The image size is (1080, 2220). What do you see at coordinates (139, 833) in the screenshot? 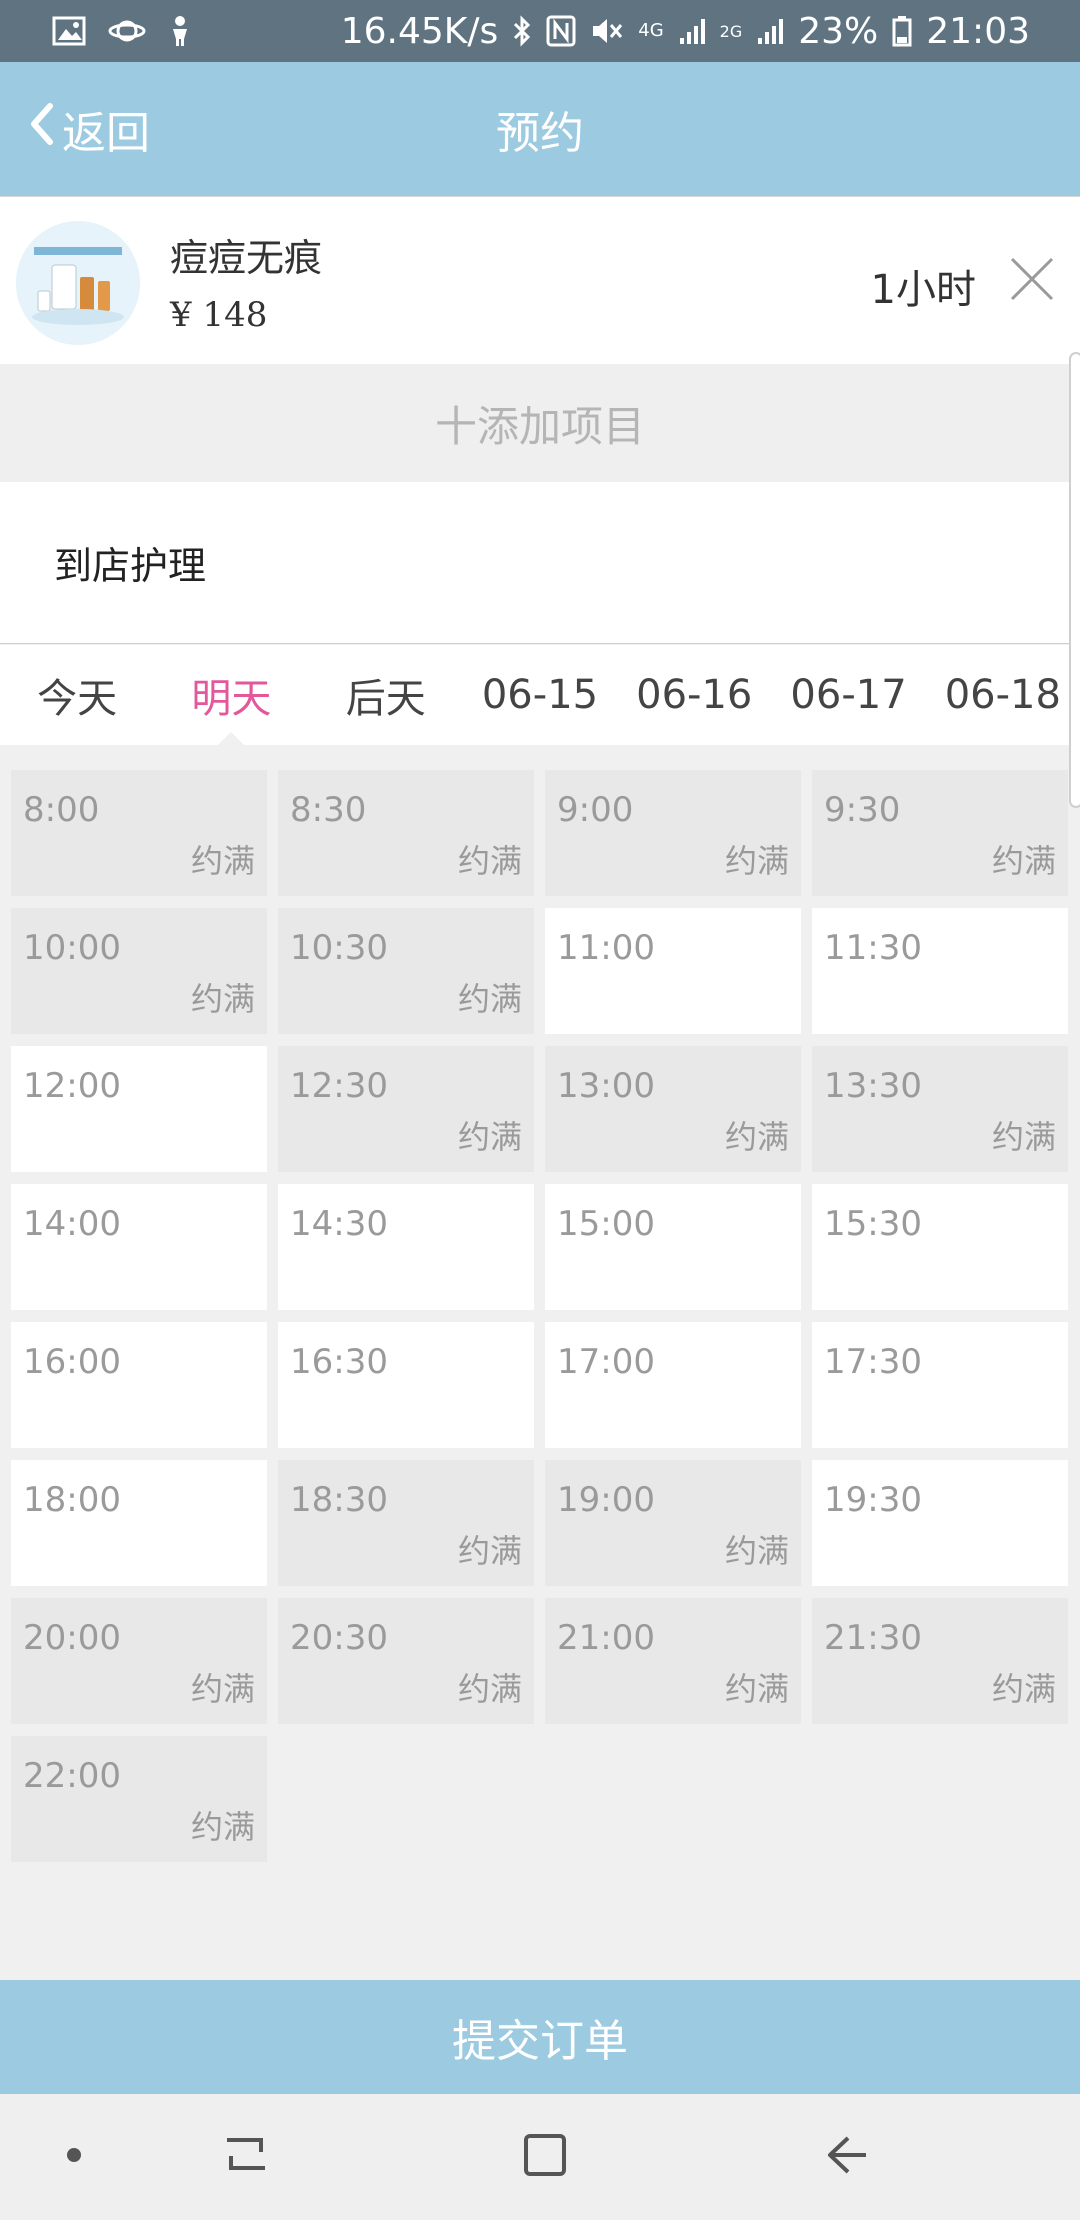
I see `time-slot: 8:00 约满` at bounding box center [139, 833].